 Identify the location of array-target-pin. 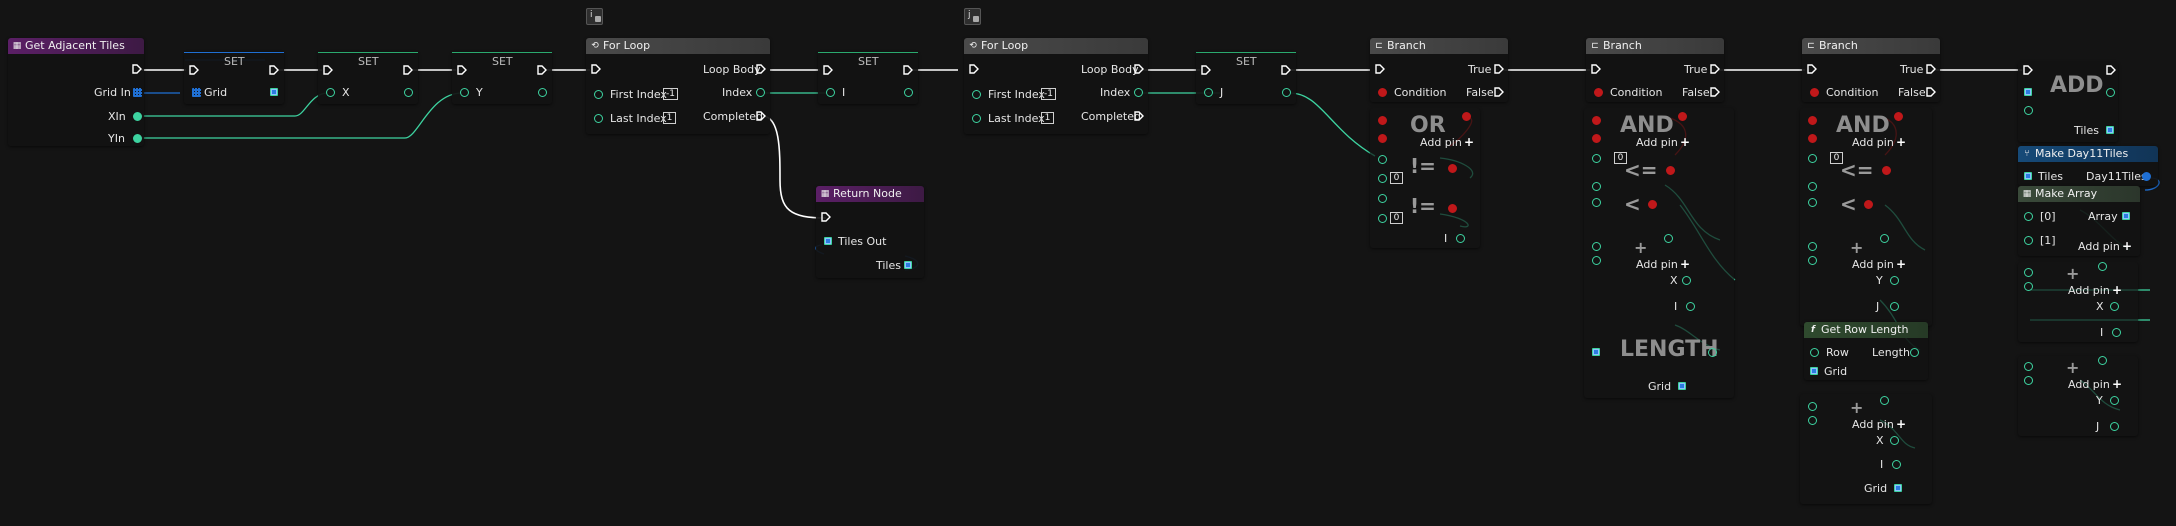
(2028, 92).